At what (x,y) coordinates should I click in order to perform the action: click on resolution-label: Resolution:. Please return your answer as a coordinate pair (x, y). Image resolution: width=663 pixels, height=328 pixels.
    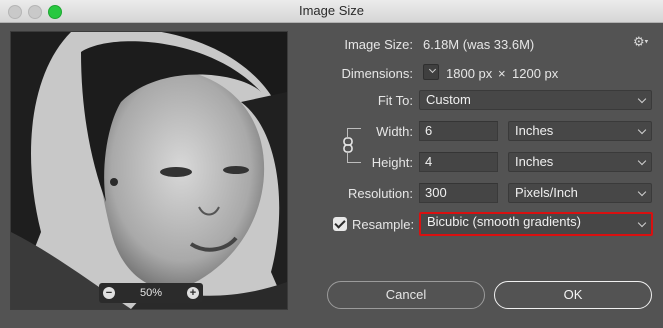
    Looking at the image, I should click on (380, 193).